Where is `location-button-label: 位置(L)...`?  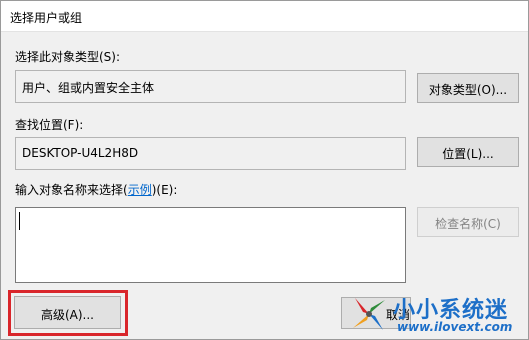
location-button-label: 位置(L)... is located at coordinates (468, 154).